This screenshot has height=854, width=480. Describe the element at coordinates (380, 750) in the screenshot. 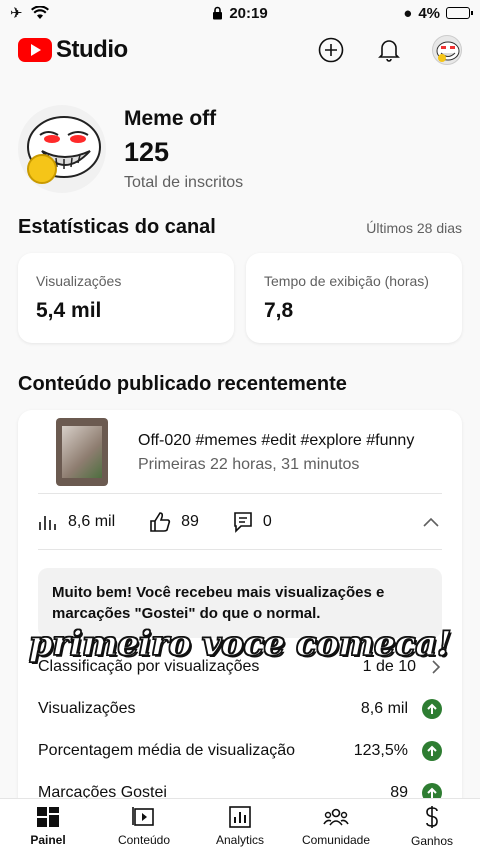

I see `row-value: 123,5%` at that location.